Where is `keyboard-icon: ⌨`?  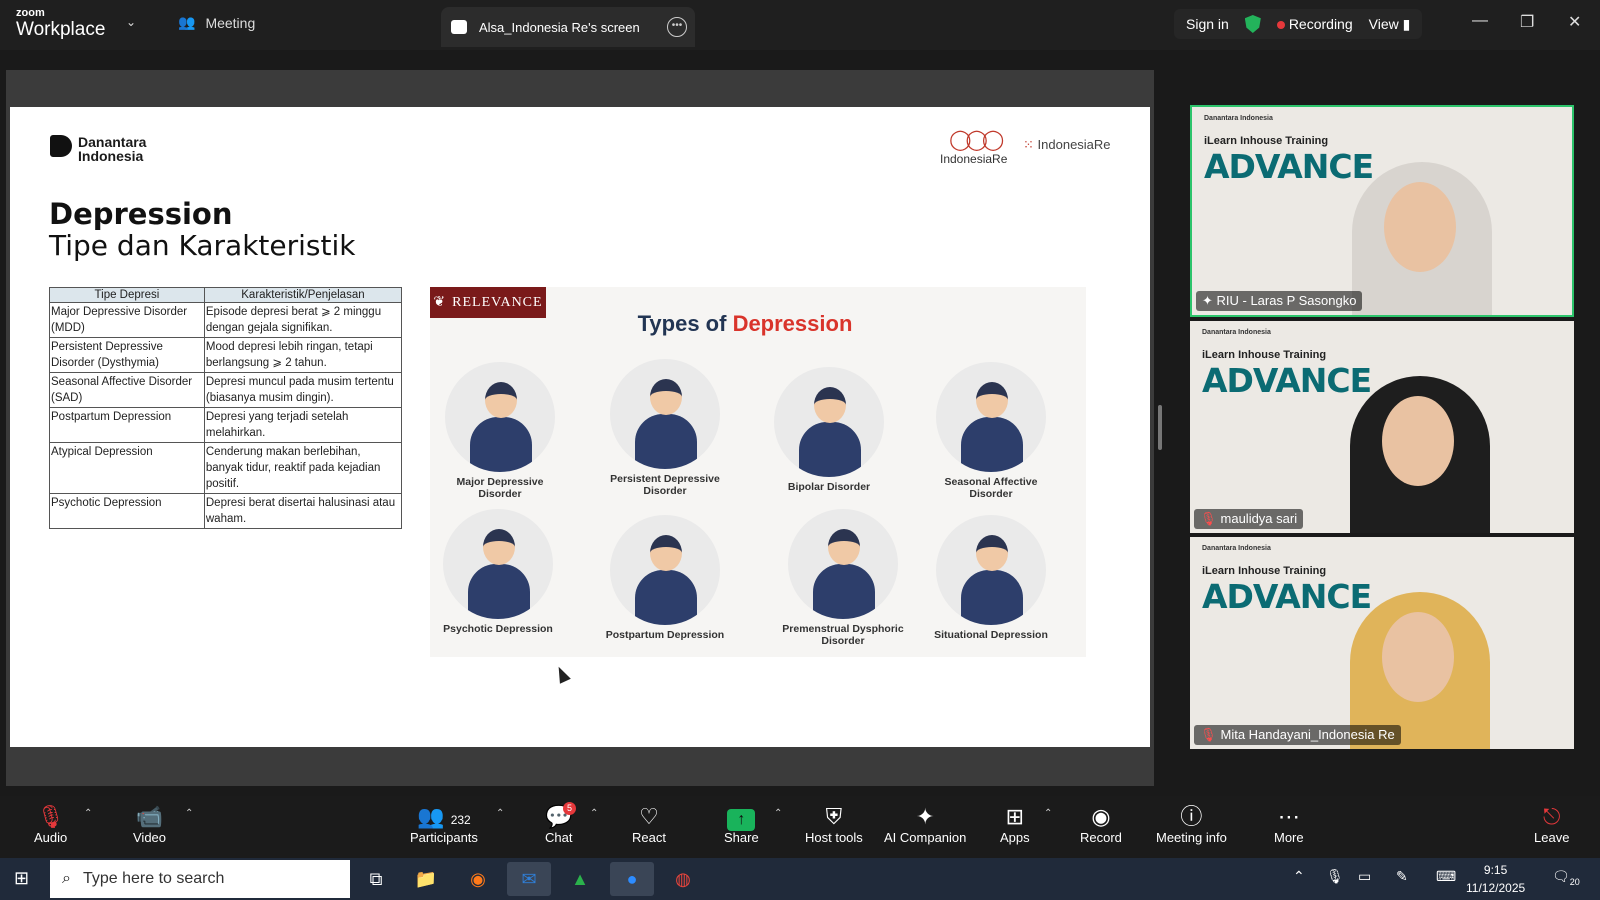 keyboard-icon: ⌨ is located at coordinates (1446, 876).